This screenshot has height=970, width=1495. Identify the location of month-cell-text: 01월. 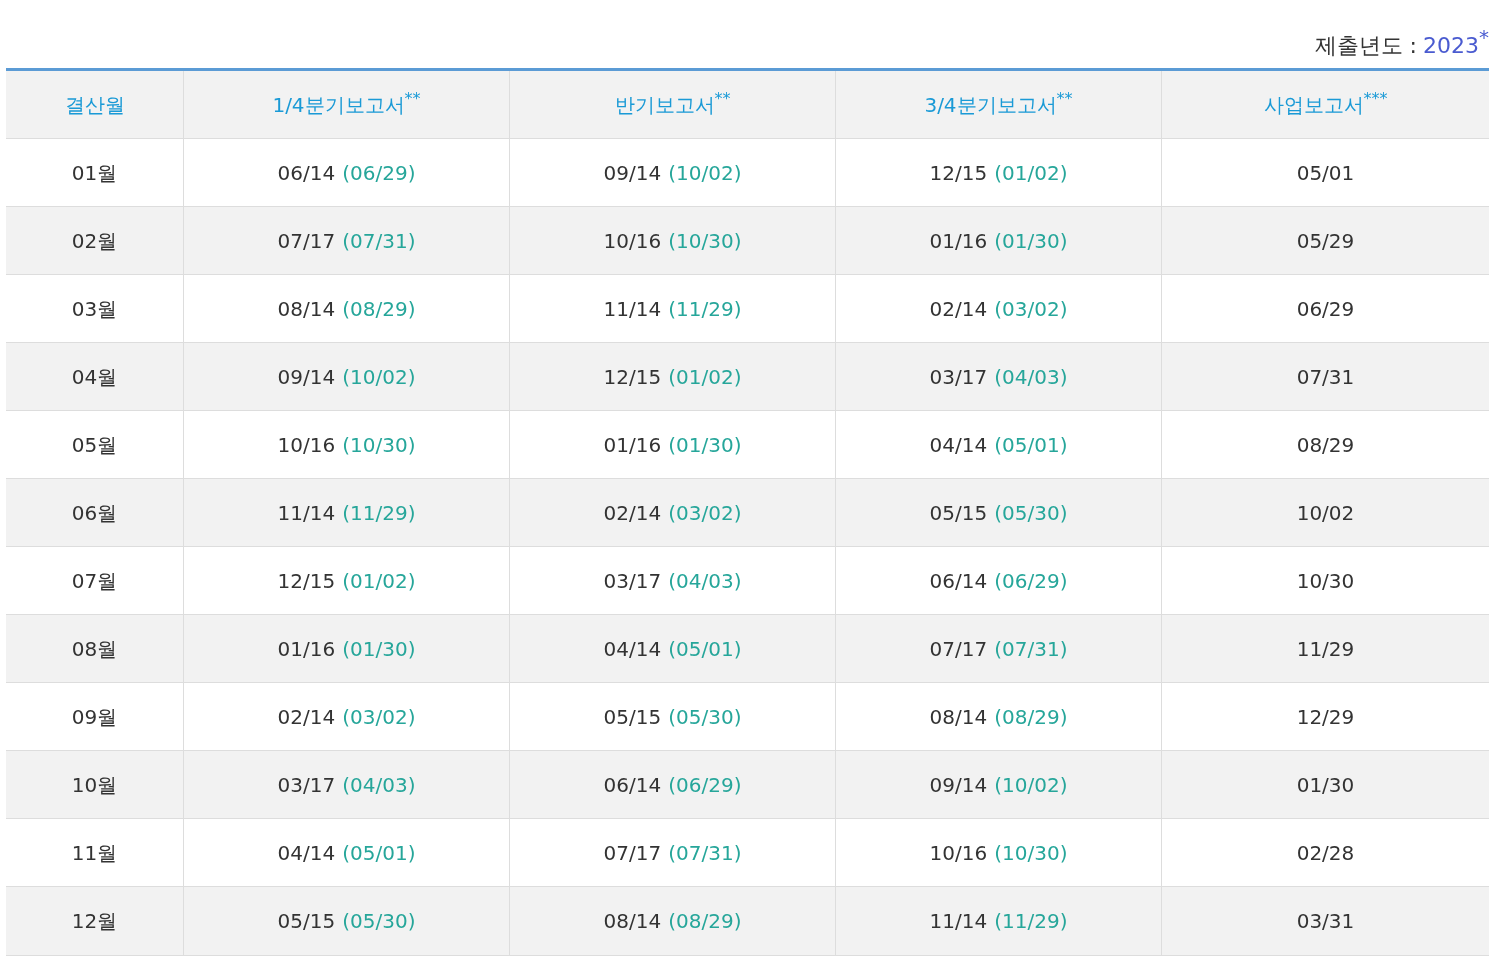
(94, 173).